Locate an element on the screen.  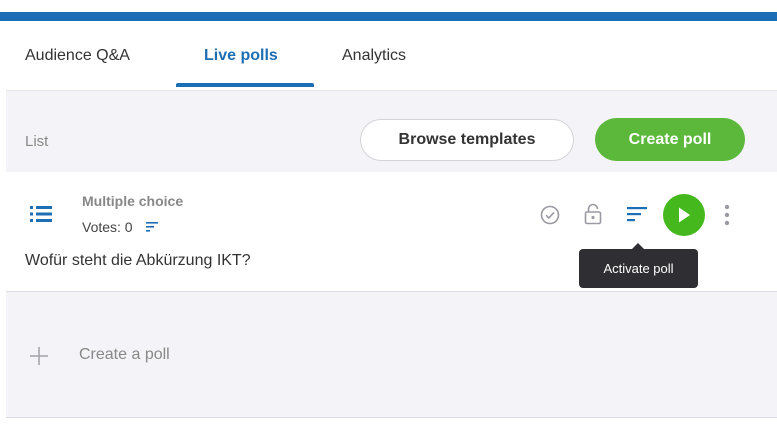
tab-analytics: Analytics is located at coordinates (374, 55).